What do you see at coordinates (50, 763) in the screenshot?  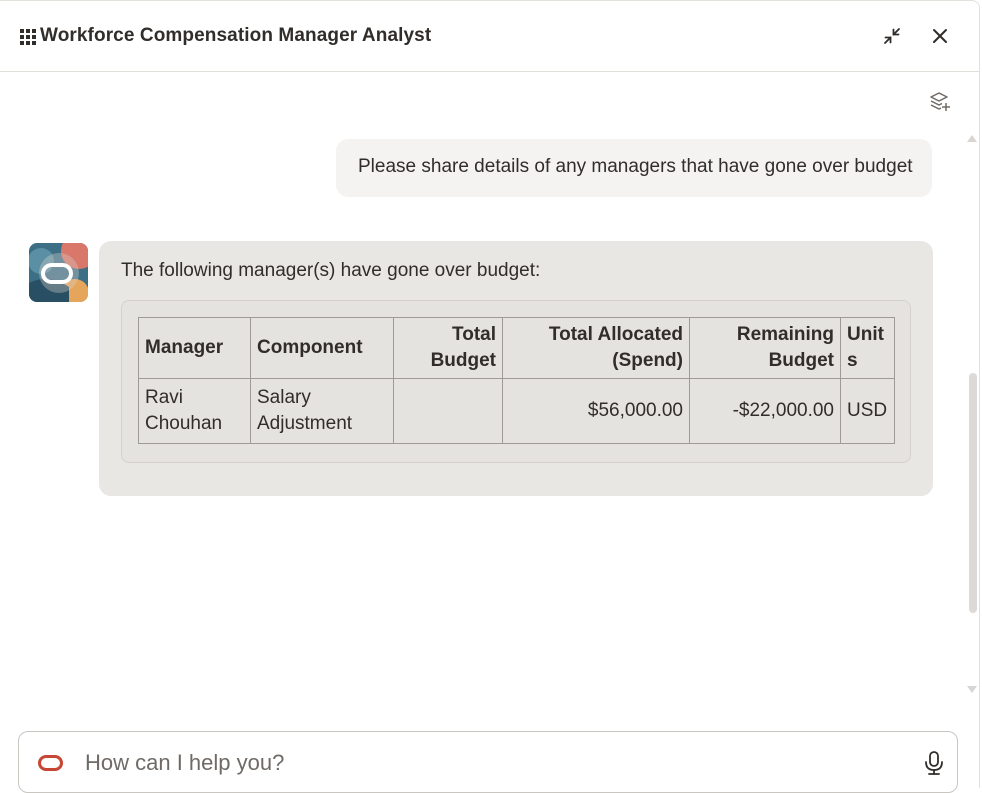 I see `oracle-logo-icon` at bounding box center [50, 763].